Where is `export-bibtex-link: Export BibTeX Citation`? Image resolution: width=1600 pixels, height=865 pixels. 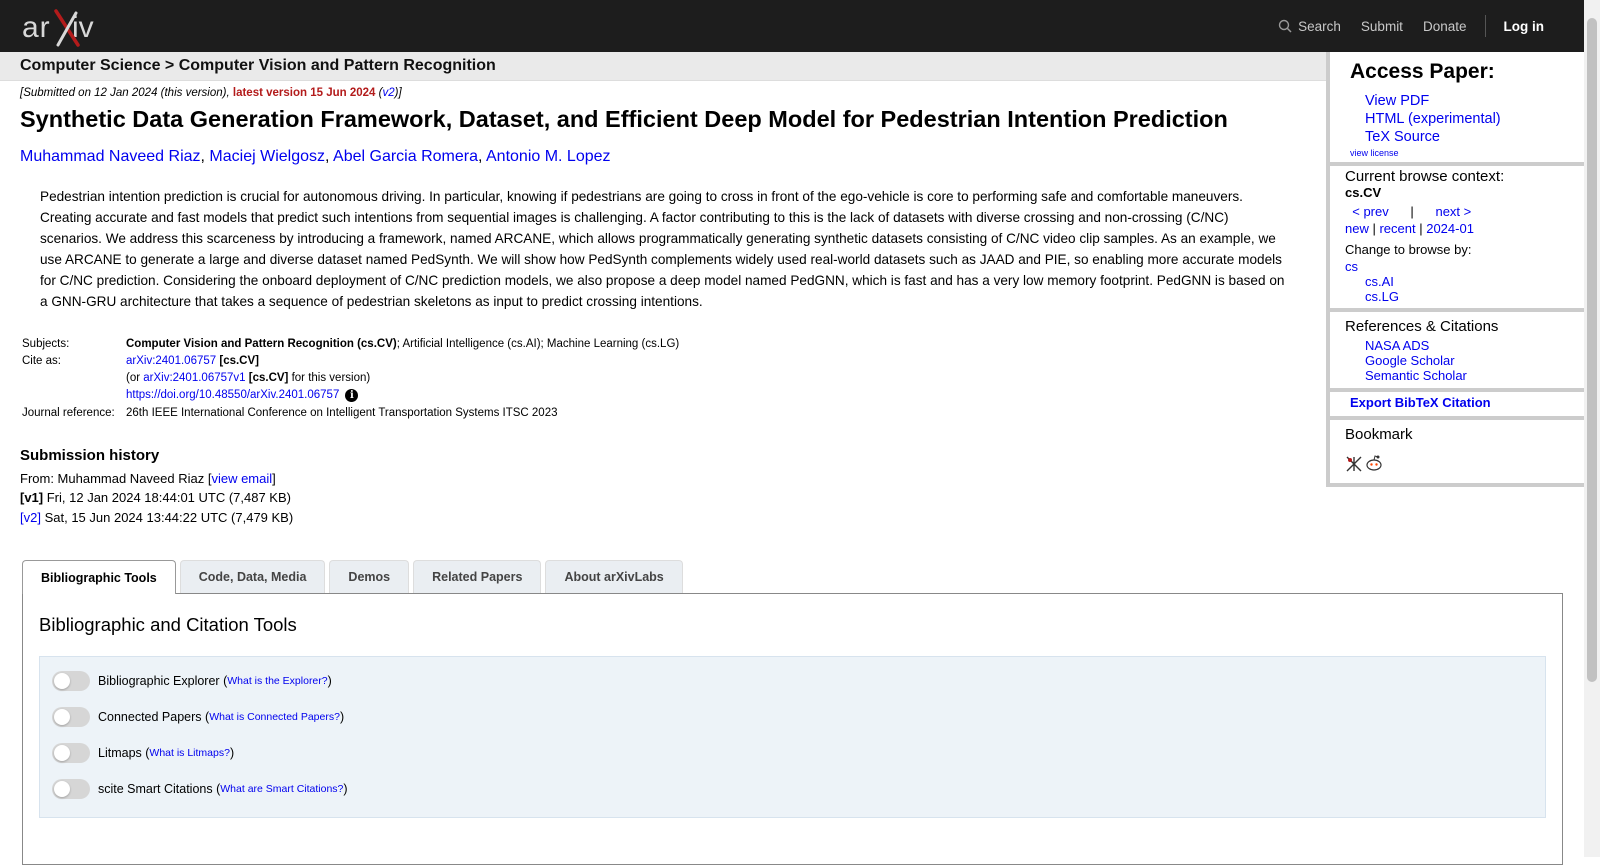 export-bibtex-link: Export BibTeX Citation is located at coordinates (1420, 402).